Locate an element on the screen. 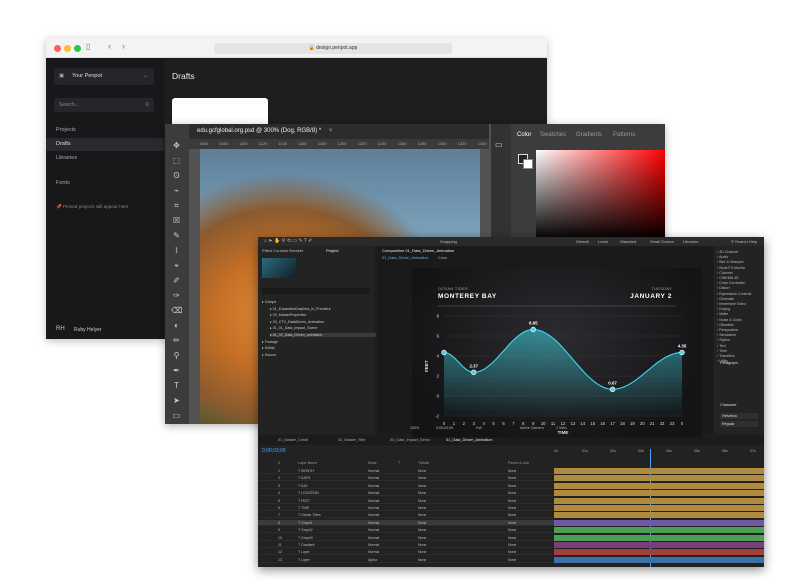 The height and width of the screenshot is (581, 802). layer-row: 8 T Graph1 Normal None None is located at coordinates (406, 522).